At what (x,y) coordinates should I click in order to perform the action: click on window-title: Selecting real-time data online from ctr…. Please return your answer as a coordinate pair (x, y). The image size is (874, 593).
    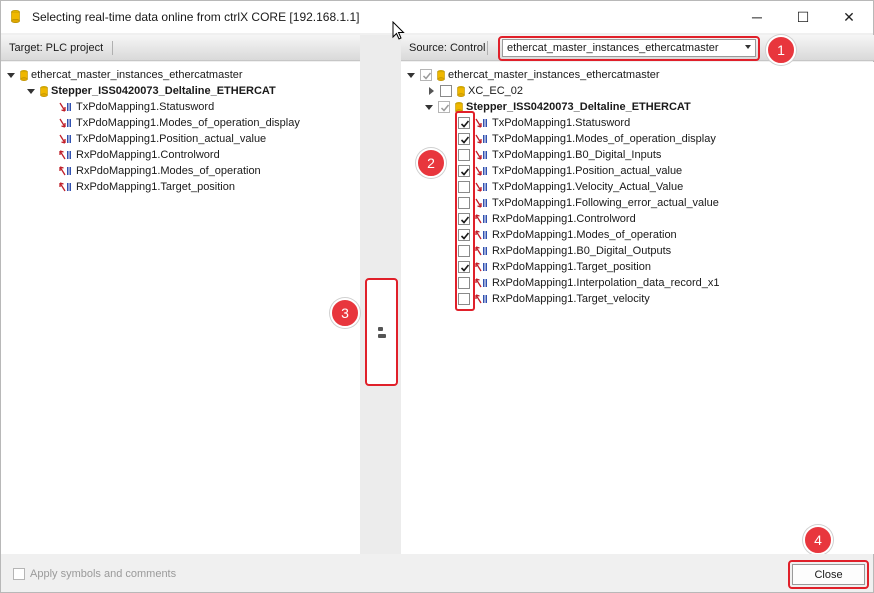
    Looking at the image, I should click on (196, 17).